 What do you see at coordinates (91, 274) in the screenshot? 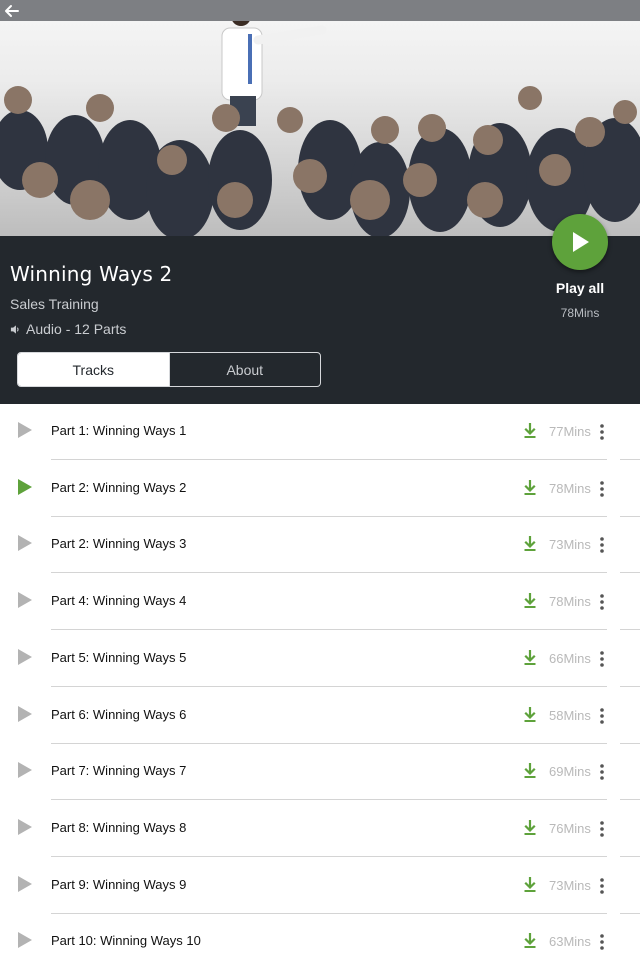
I see `course-title: Winning Ways 2` at bounding box center [91, 274].